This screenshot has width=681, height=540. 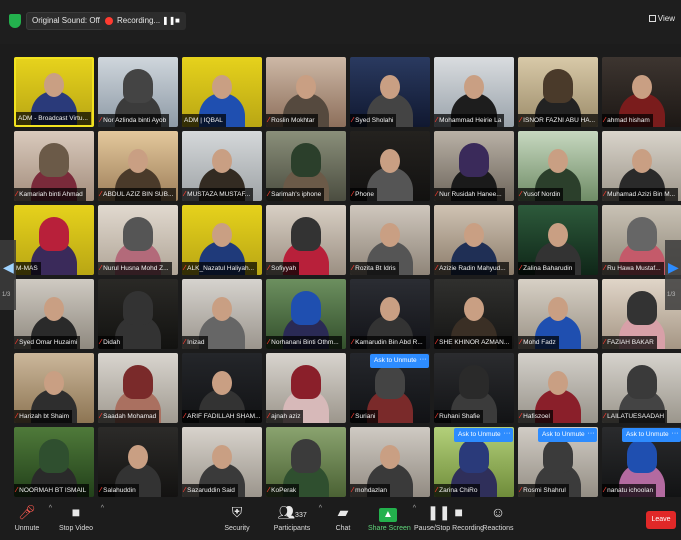 What do you see at coordinates (641, 92) in the screenshot?
I see `participant-tile: ⁄ ahmad hisham` at bounding box center [641, 92].